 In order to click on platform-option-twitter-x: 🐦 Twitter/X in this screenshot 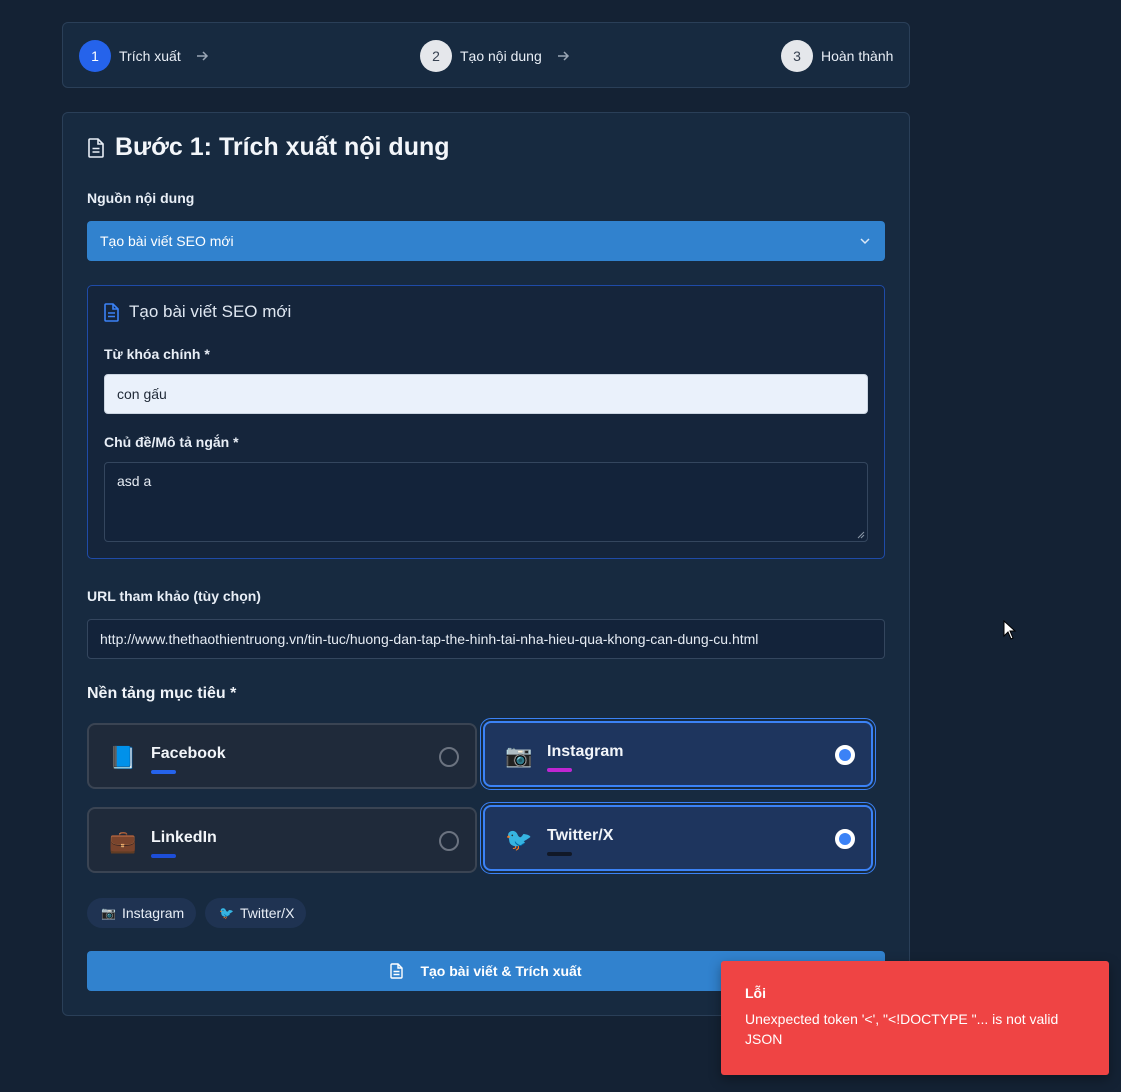, I will do `click(678, 838)`.